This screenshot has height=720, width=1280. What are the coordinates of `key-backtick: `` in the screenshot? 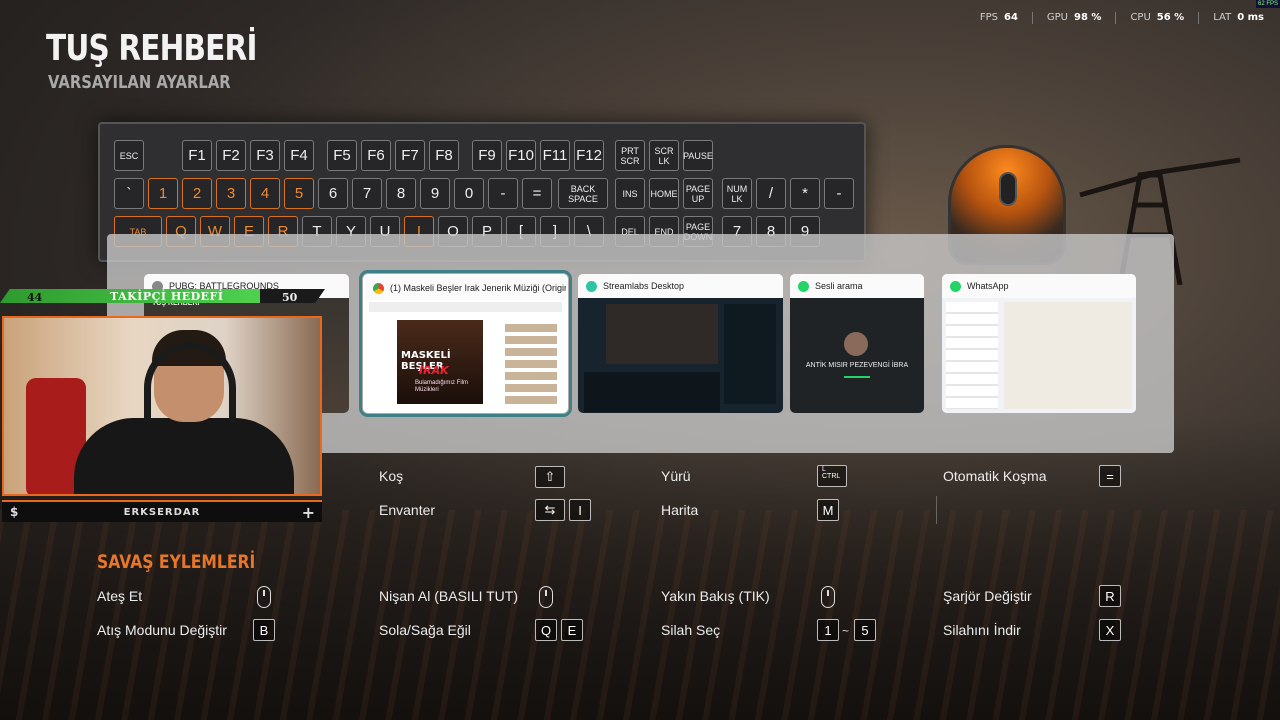 It's located at (129, 193).